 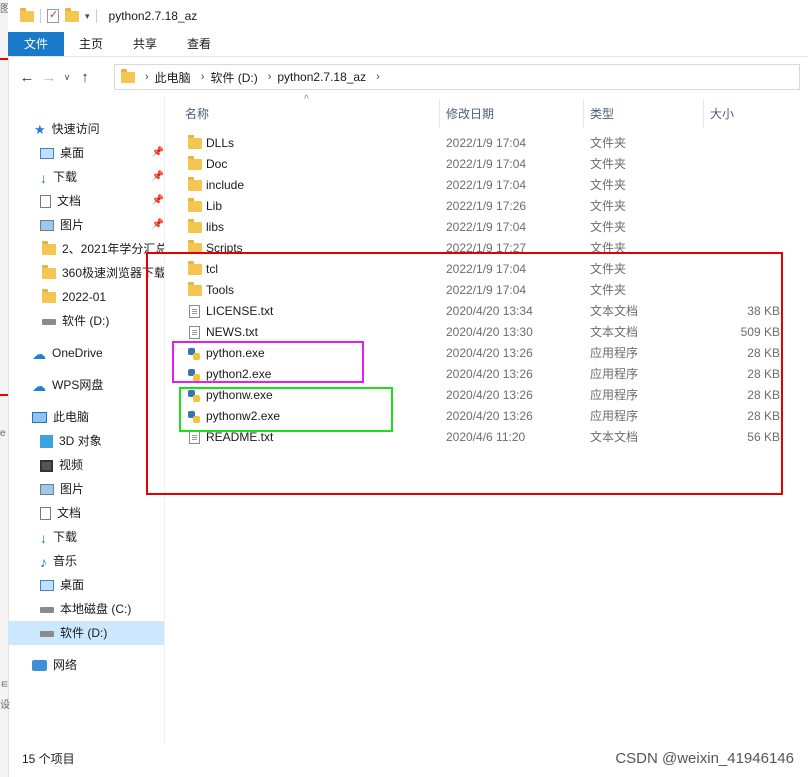 What do you see at coordinates (3, 433) in the screenshot?
I see `edge-fragment: e` at bounding box center [3, 433].